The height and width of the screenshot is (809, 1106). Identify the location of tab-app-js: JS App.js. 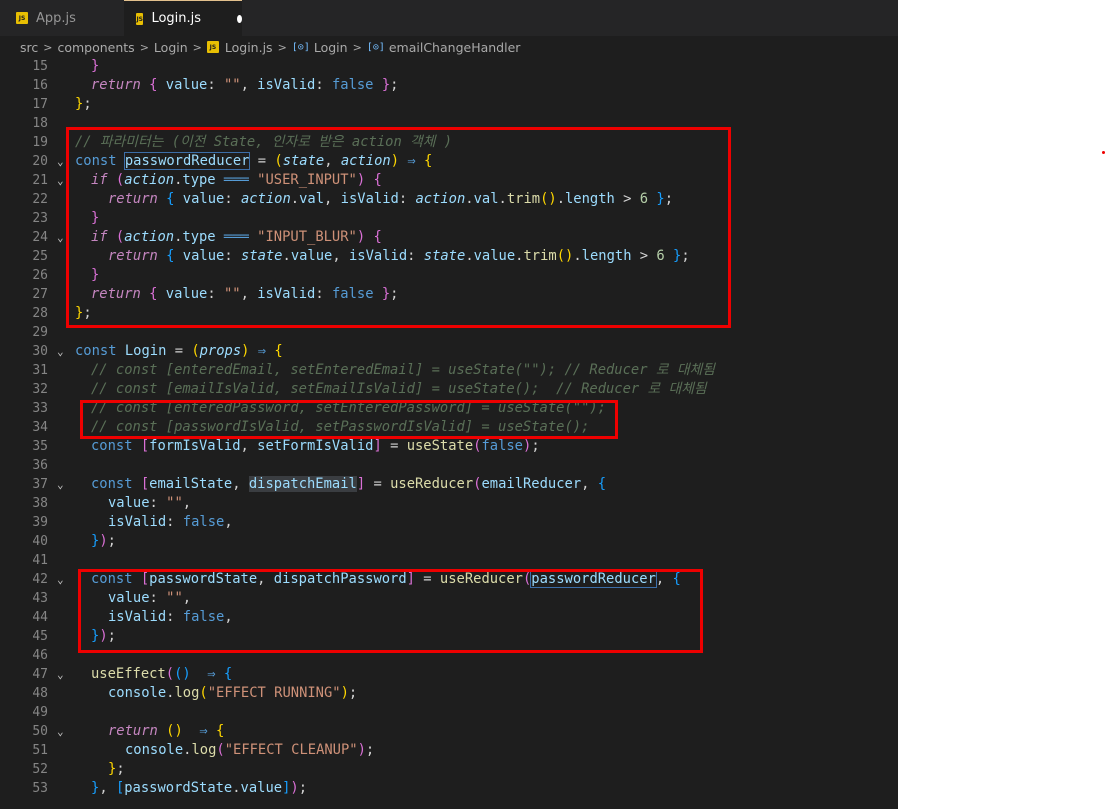
(62, 18).